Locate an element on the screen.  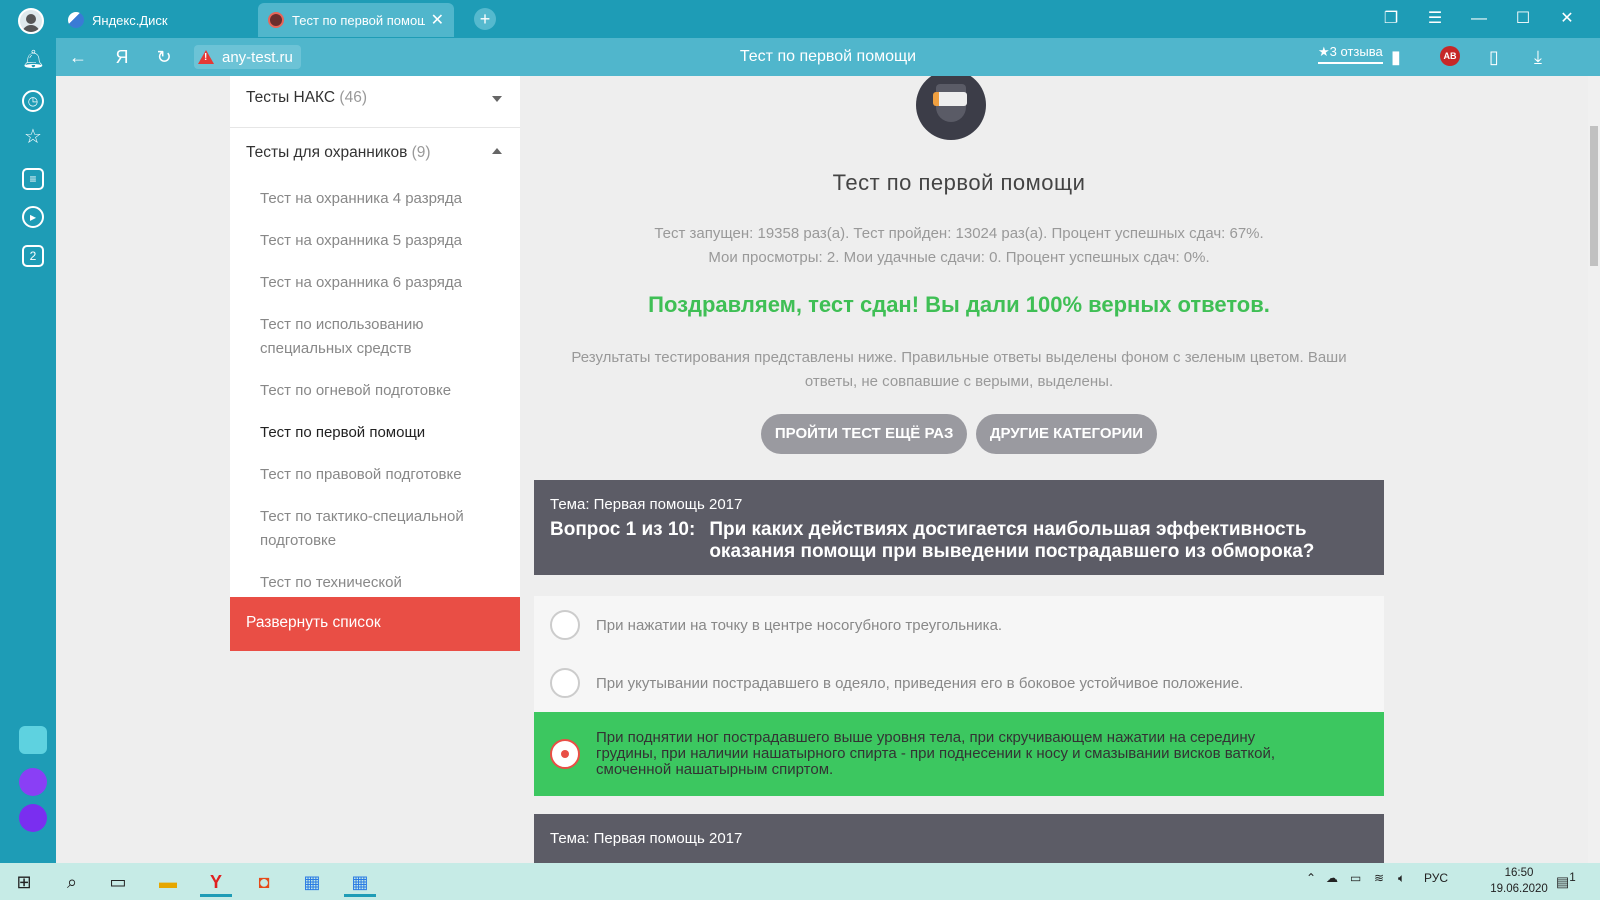
collections-icon: ≡ is located at coordinates (33, 179).